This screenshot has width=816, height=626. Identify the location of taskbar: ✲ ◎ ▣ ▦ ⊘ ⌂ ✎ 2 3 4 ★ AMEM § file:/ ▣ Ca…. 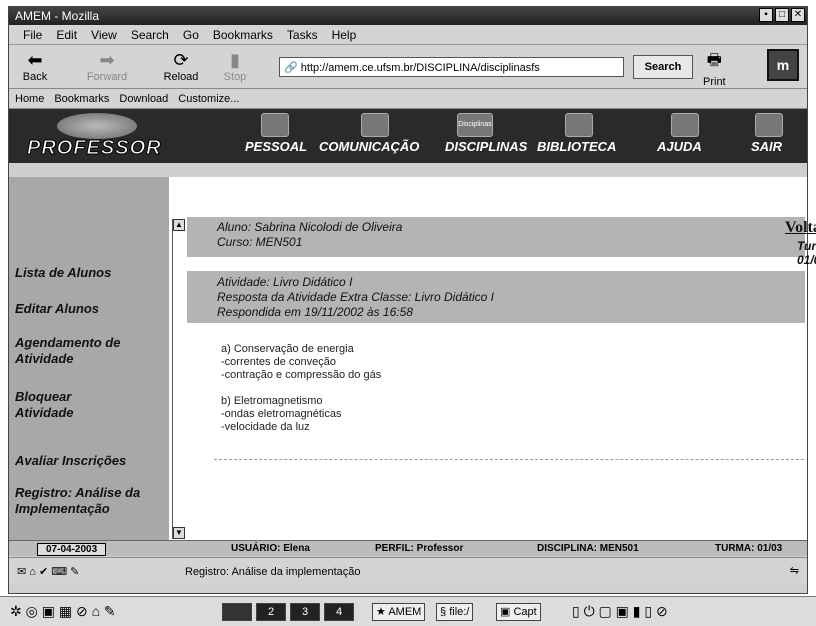
(408, 611).